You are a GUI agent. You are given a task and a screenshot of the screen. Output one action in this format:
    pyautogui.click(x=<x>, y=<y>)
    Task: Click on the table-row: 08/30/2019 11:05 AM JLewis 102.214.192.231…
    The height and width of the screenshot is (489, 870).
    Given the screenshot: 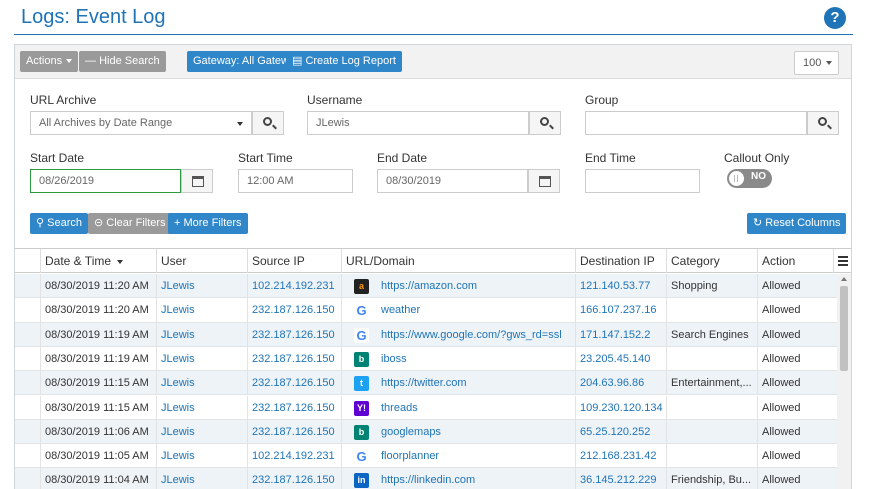 What is the action you would take?
    pyautogui.click(x=426, y=456)
    